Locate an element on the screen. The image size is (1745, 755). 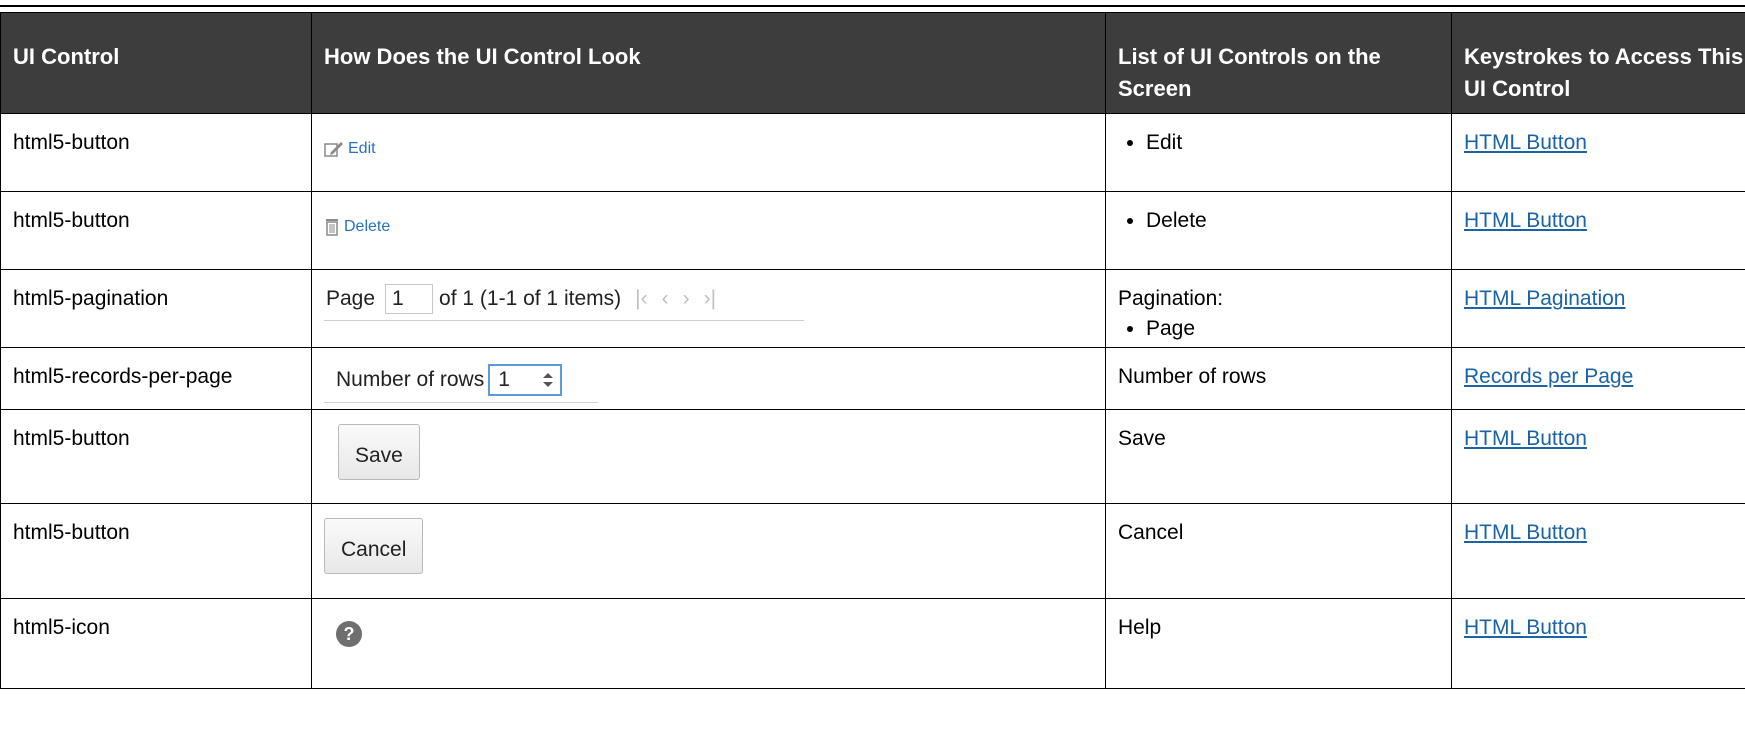
top-rule is located at coordinates (872, 3).